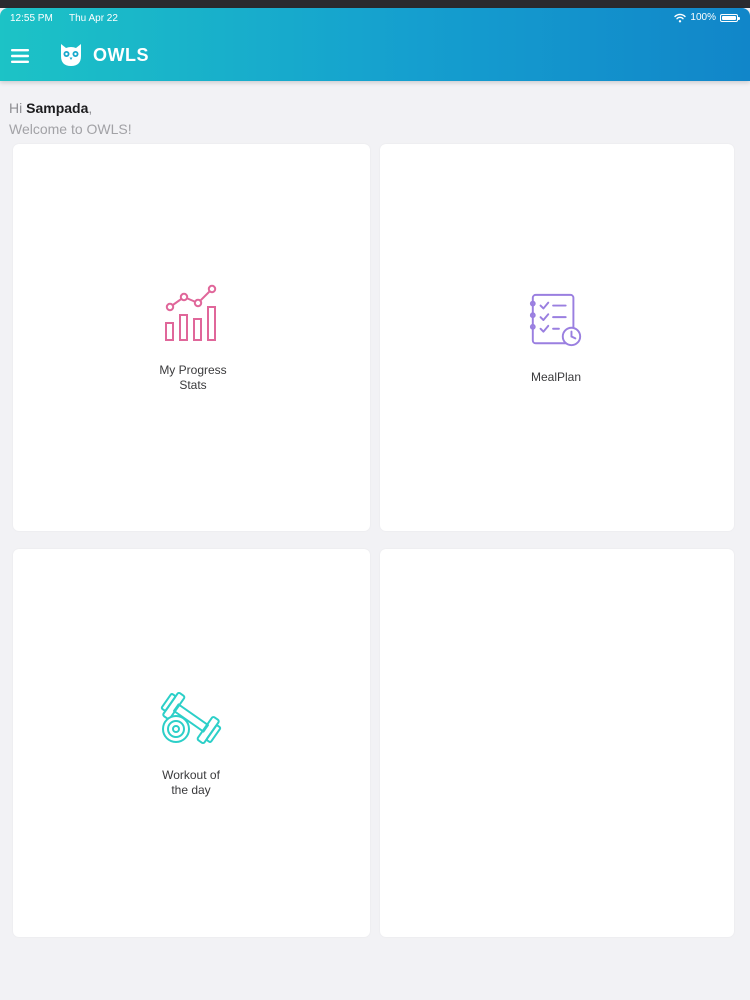 Image resolution: width=750 pixels, height=1000 pixels. I want to click on meal-plan-label: MealPlan, so click(556, 377).